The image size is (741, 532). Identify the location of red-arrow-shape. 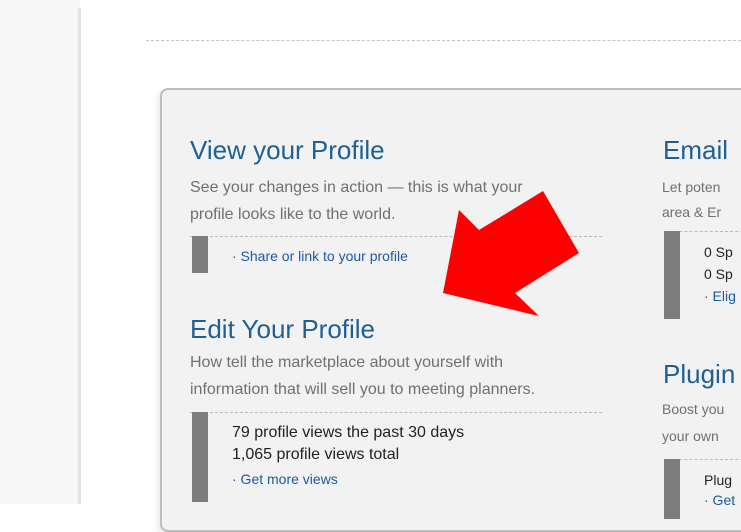
(511, 253).